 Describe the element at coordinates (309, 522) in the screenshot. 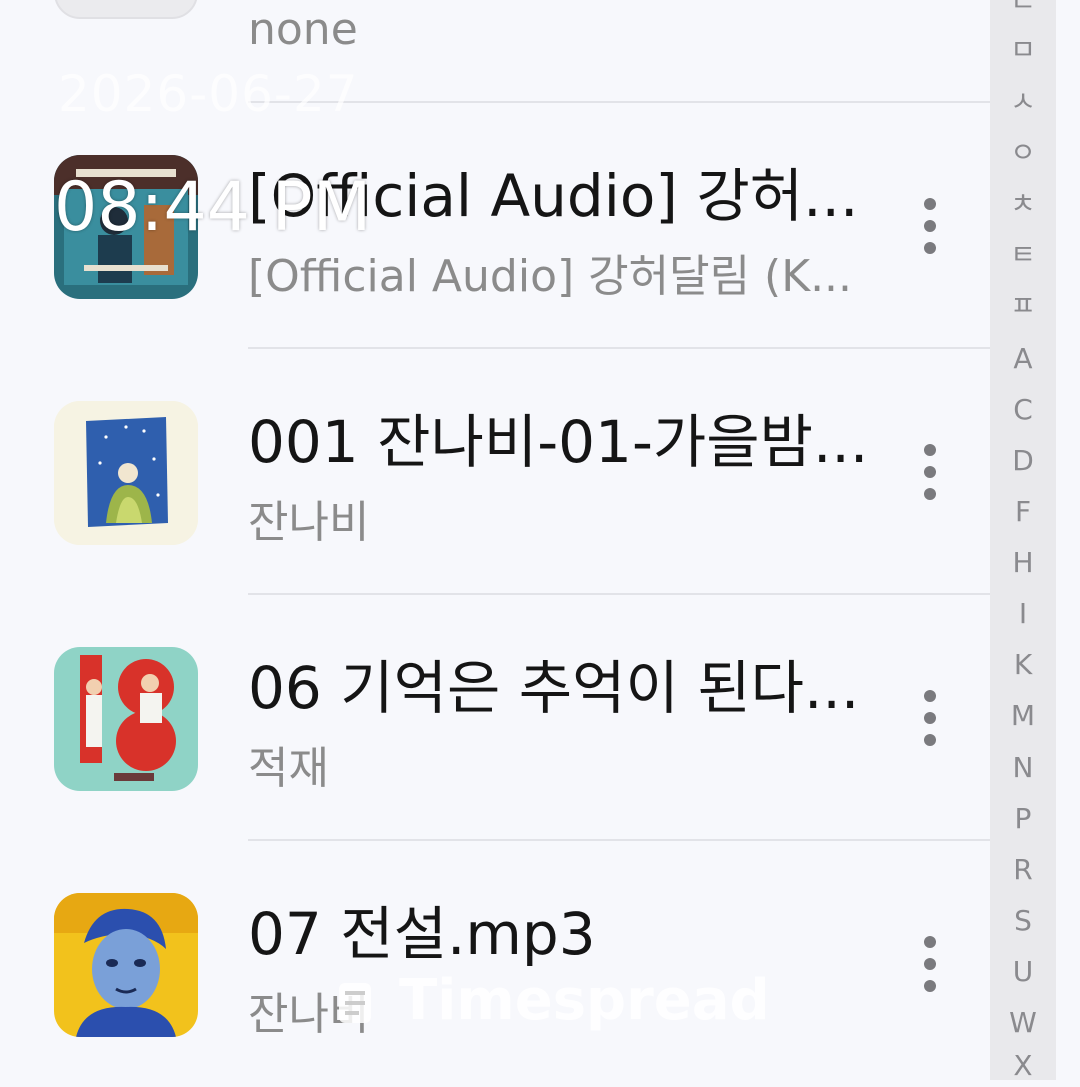

I see `song-subtitle: 잔나비` at that location.